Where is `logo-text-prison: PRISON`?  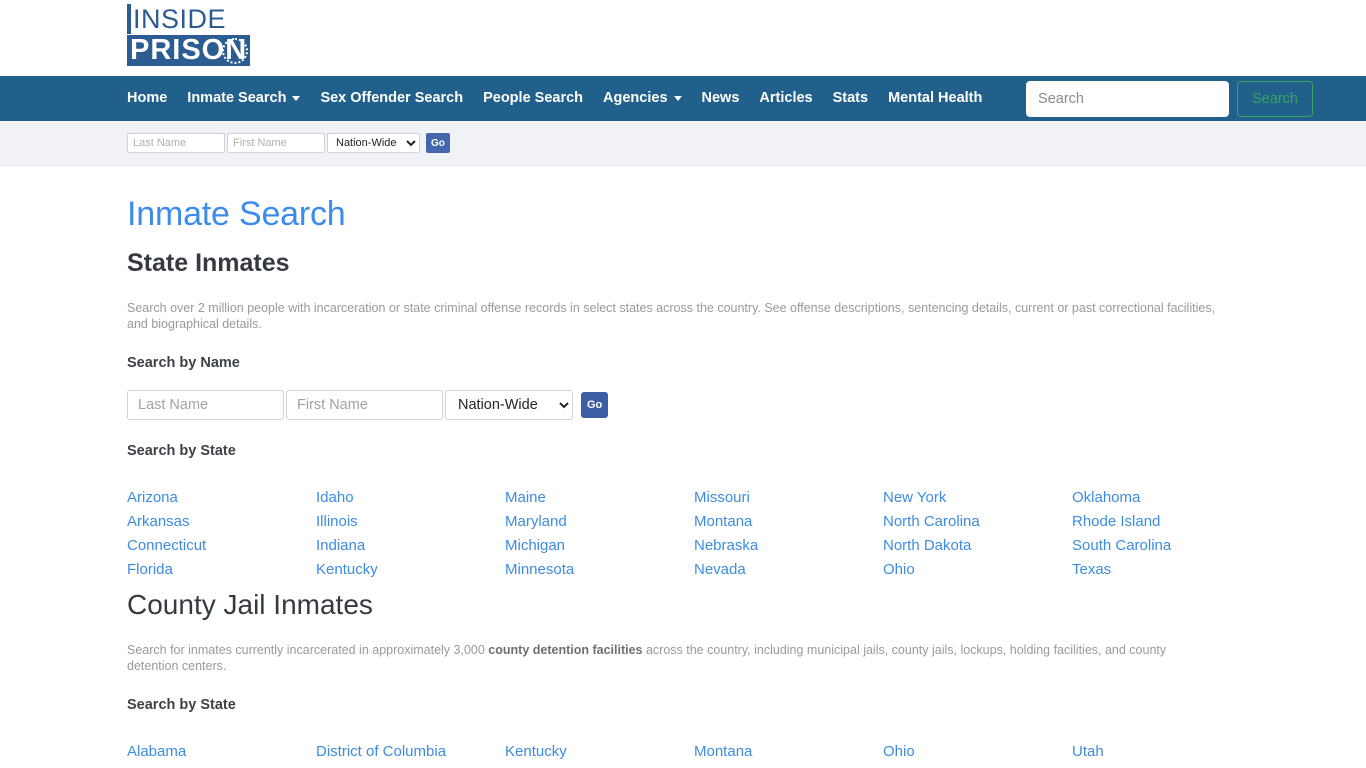 logo-text-prison: PRISON is located at coordinates (189, 50).